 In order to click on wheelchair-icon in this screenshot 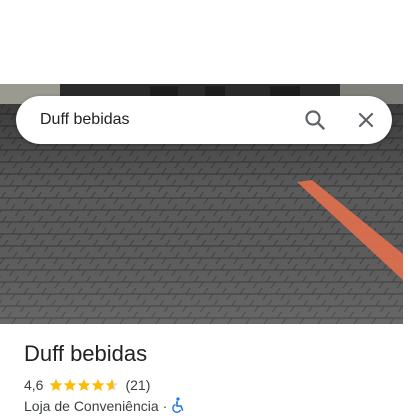, I will do `click(178, 406)`.